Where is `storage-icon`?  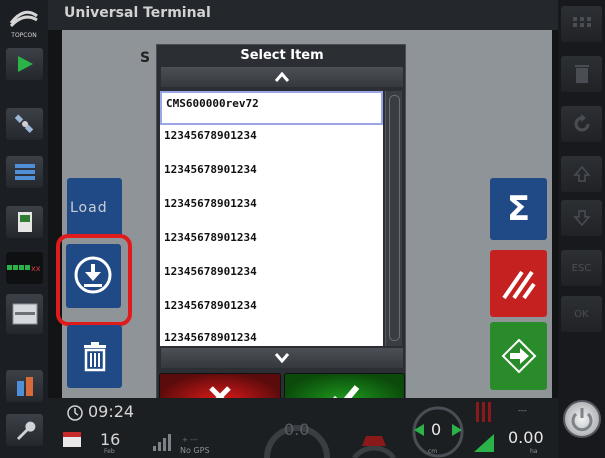 storage-icon is located at coordinates (24, 386).